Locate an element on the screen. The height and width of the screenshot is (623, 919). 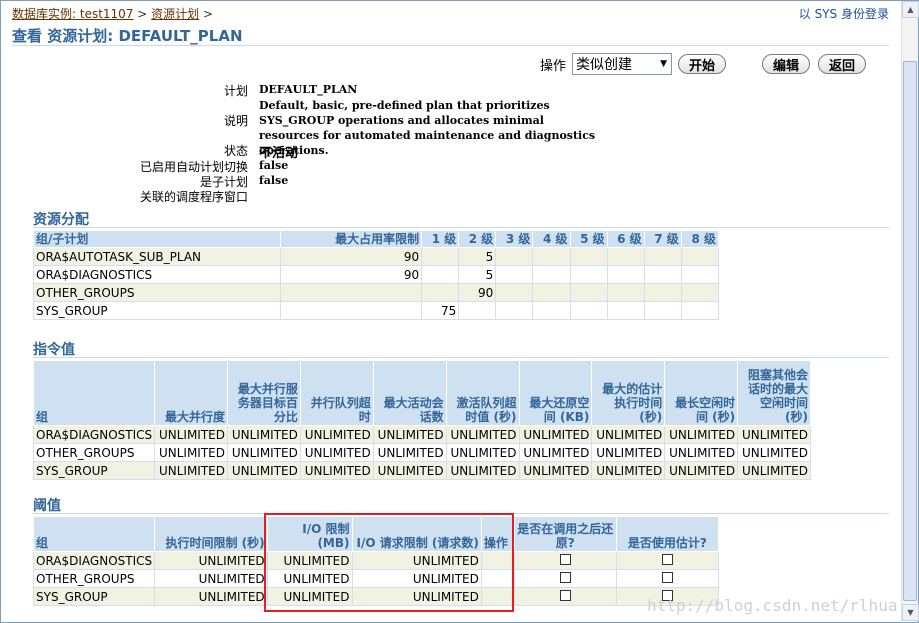
back-button: 返回 is located at coordinates (842, 64).